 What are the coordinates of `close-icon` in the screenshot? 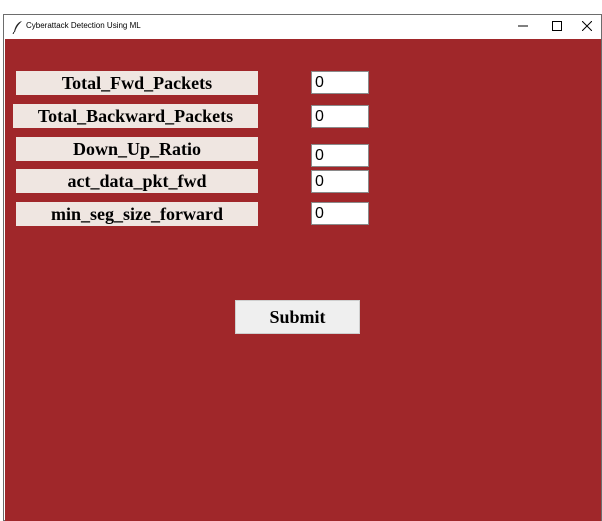 It's located at (587, 27).